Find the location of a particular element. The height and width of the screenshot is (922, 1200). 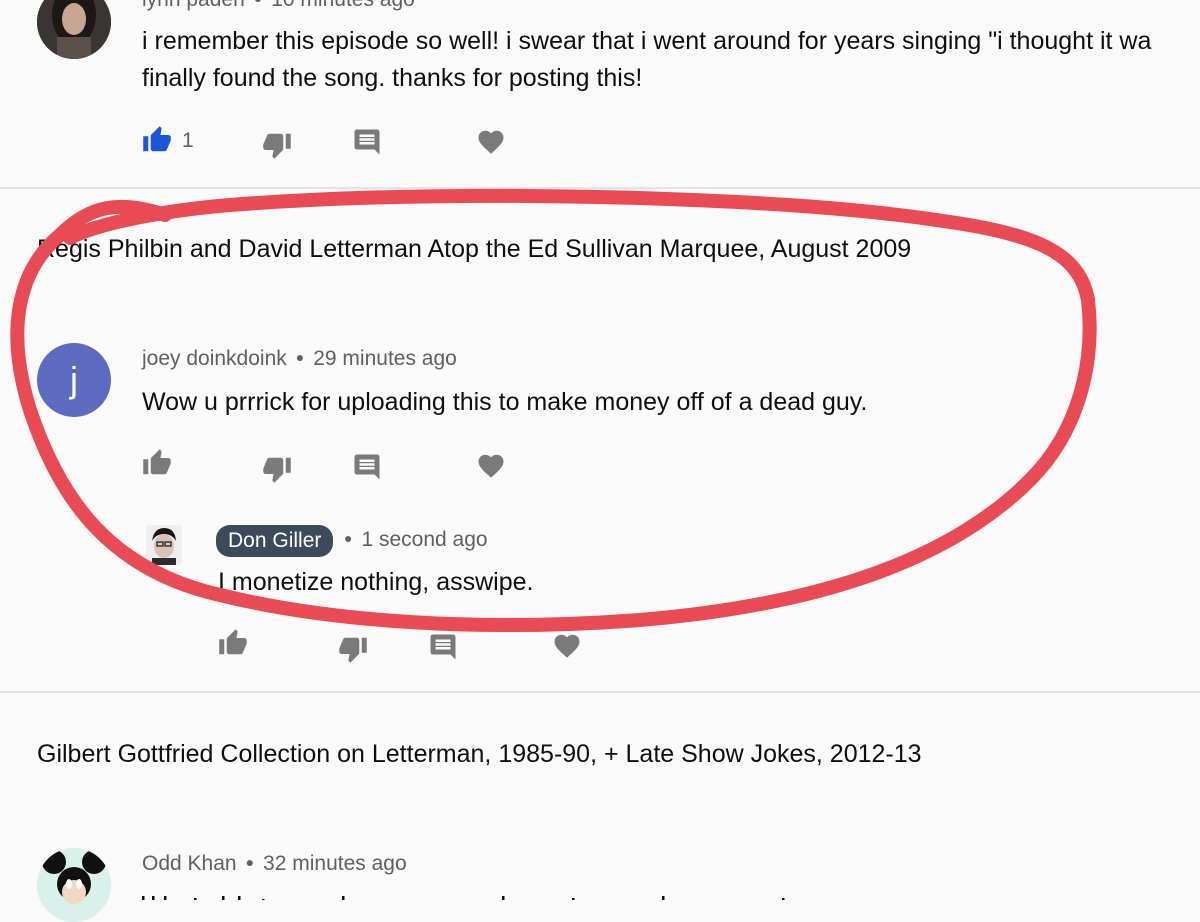

comment-author: Odd Khan is located at coordinates (189, 863).